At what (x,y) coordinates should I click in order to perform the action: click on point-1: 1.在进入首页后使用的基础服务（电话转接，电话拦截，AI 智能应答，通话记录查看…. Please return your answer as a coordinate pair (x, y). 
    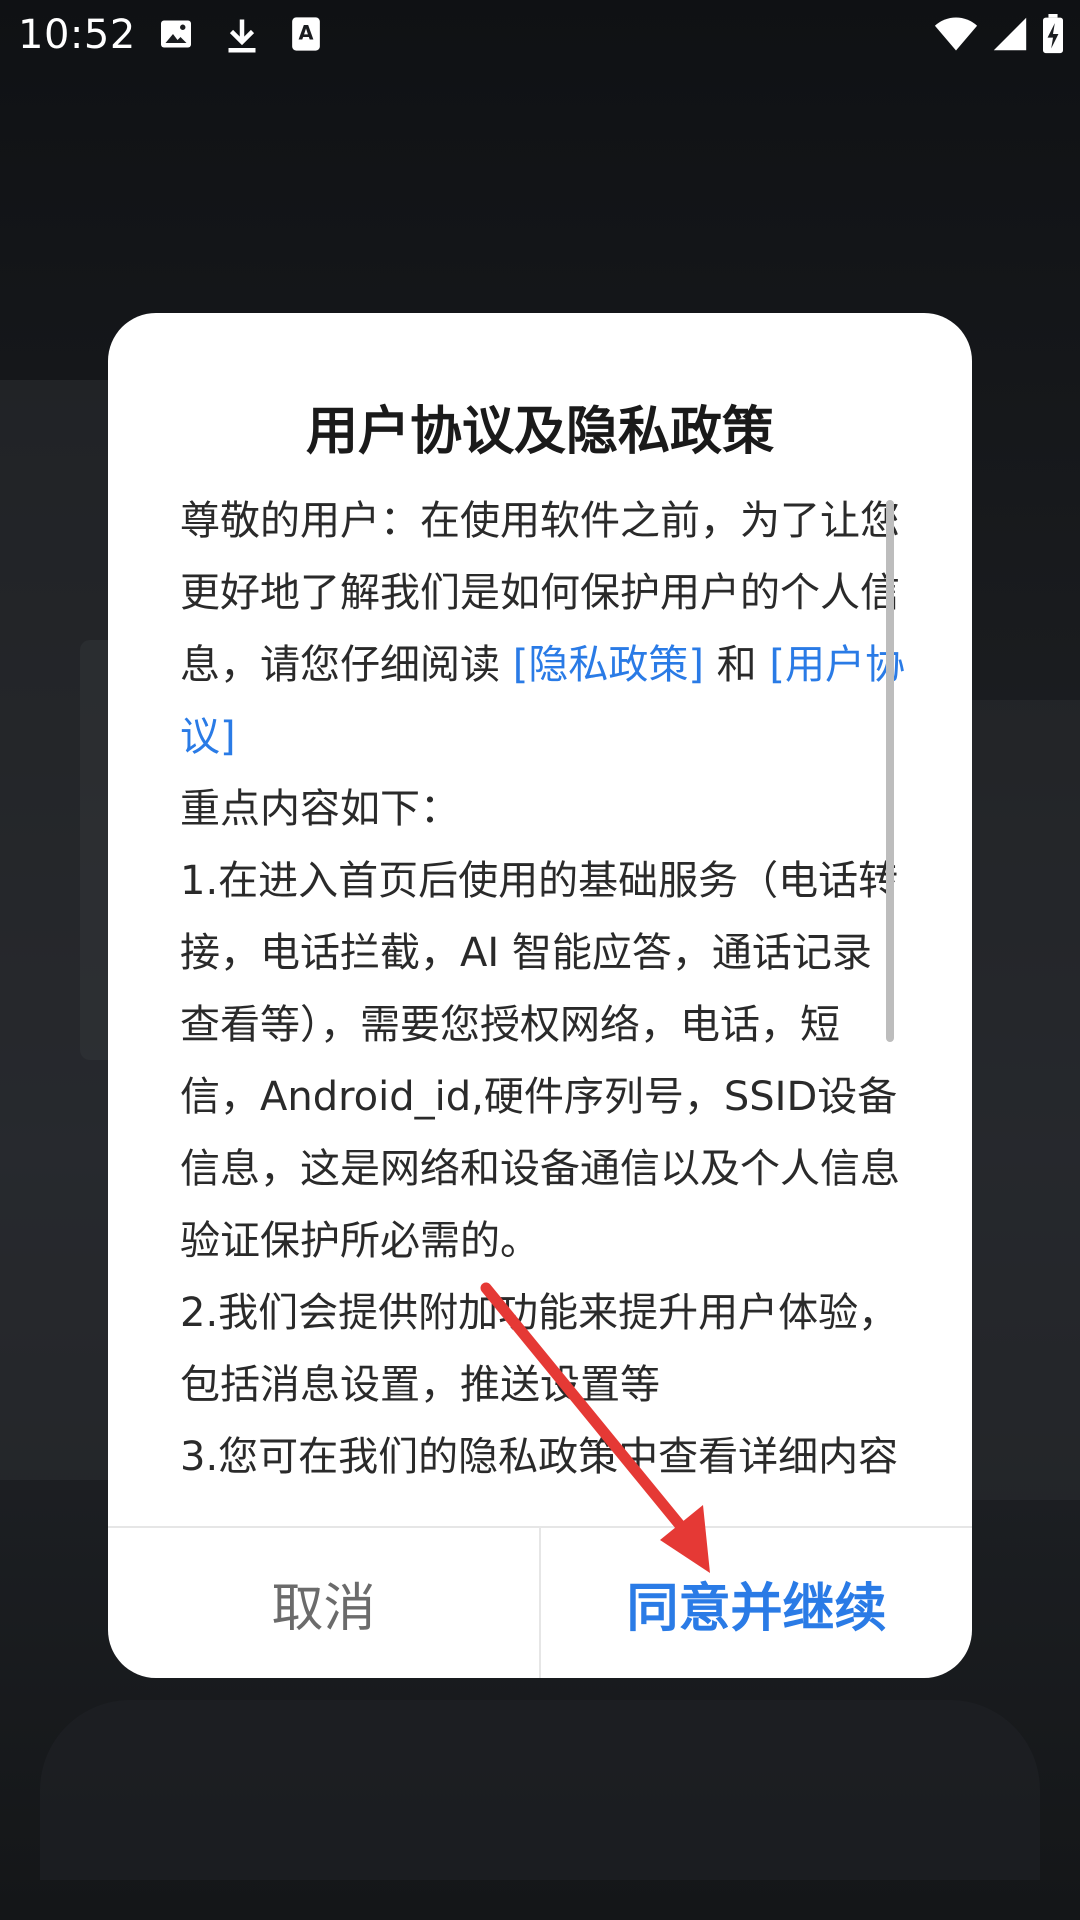
    Looking at the image, I should click on (540, 1061).